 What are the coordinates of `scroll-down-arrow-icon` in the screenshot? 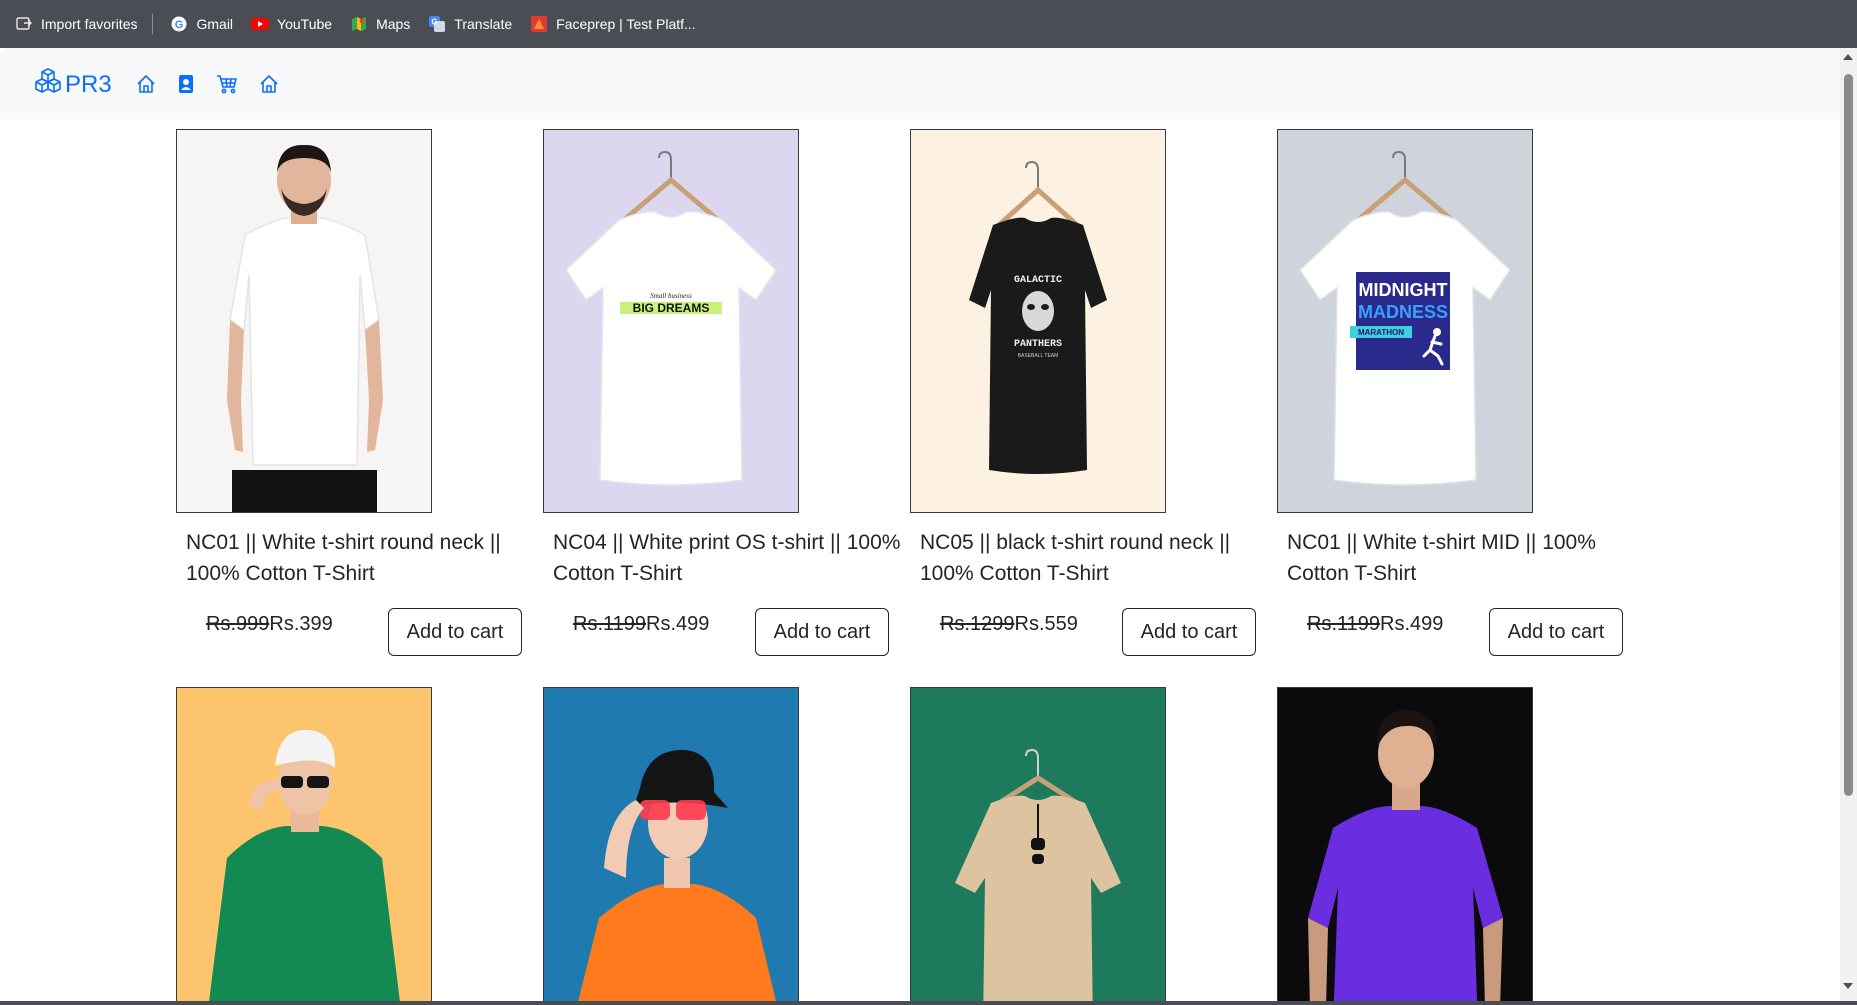 It's located at (1848, 986).